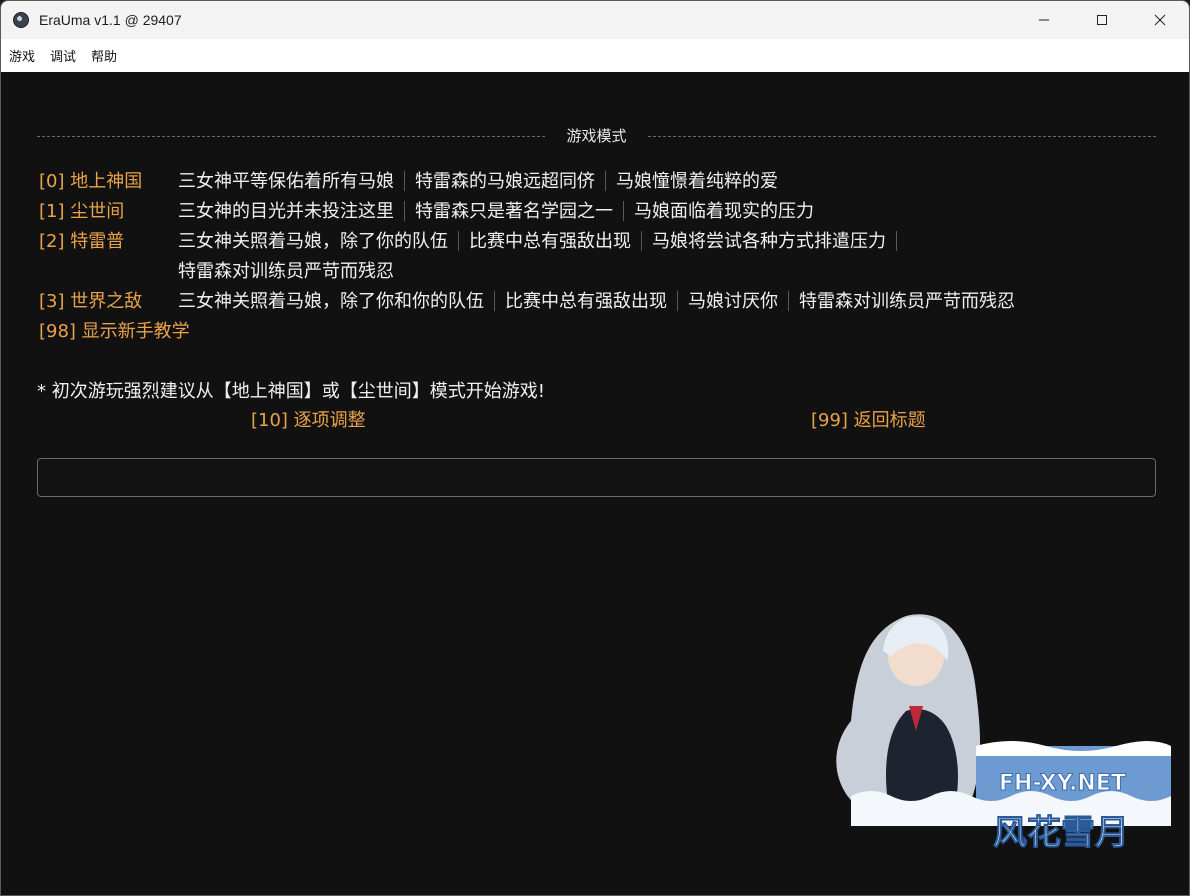 This screenshot has height=896, width=1190. Describe the element at coordinates (505, 181) in the screenshot. I see `mode-desc-text: 特雷森的马娘远超同侪` at that location.